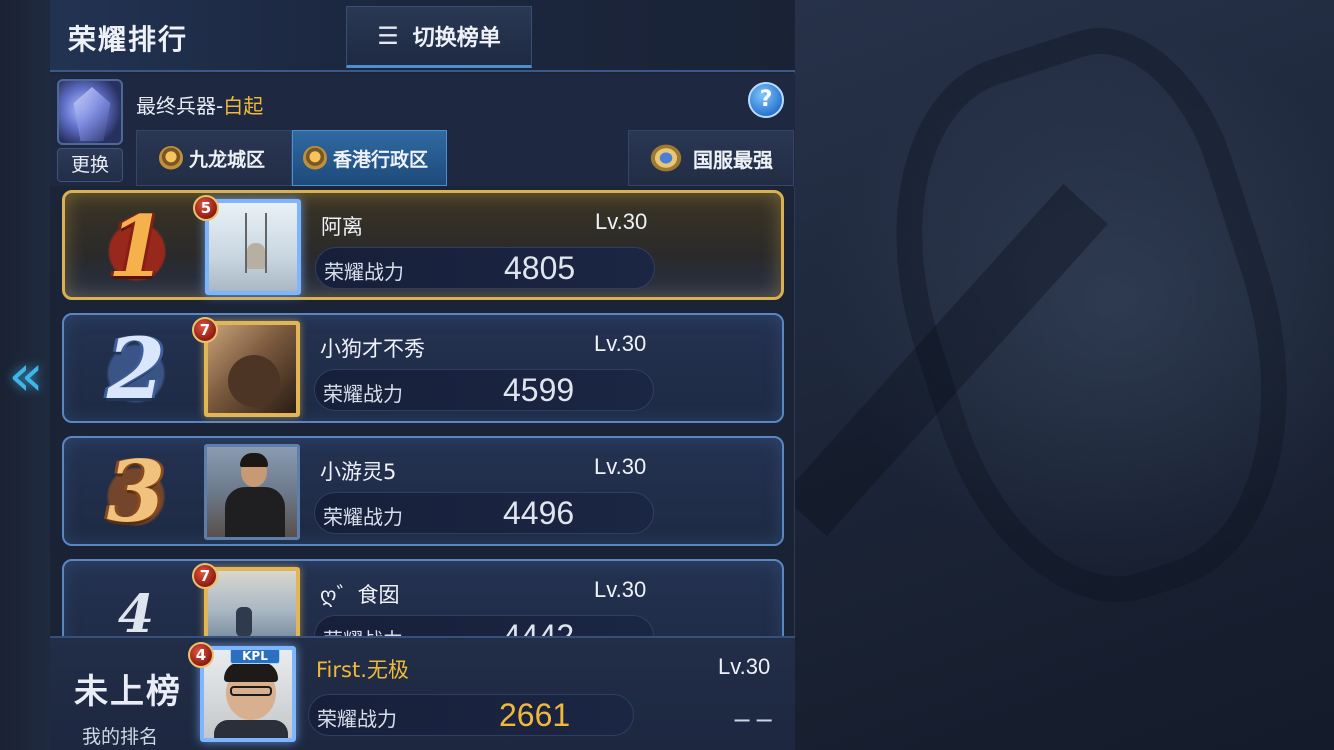 Image resolution: width=1334 pixels, height=750 pixels. What do you see at coordinates (456, 38) in the screenshot?
I see `switch-list-label: 切换榜单` at bounding box center [456, 38].